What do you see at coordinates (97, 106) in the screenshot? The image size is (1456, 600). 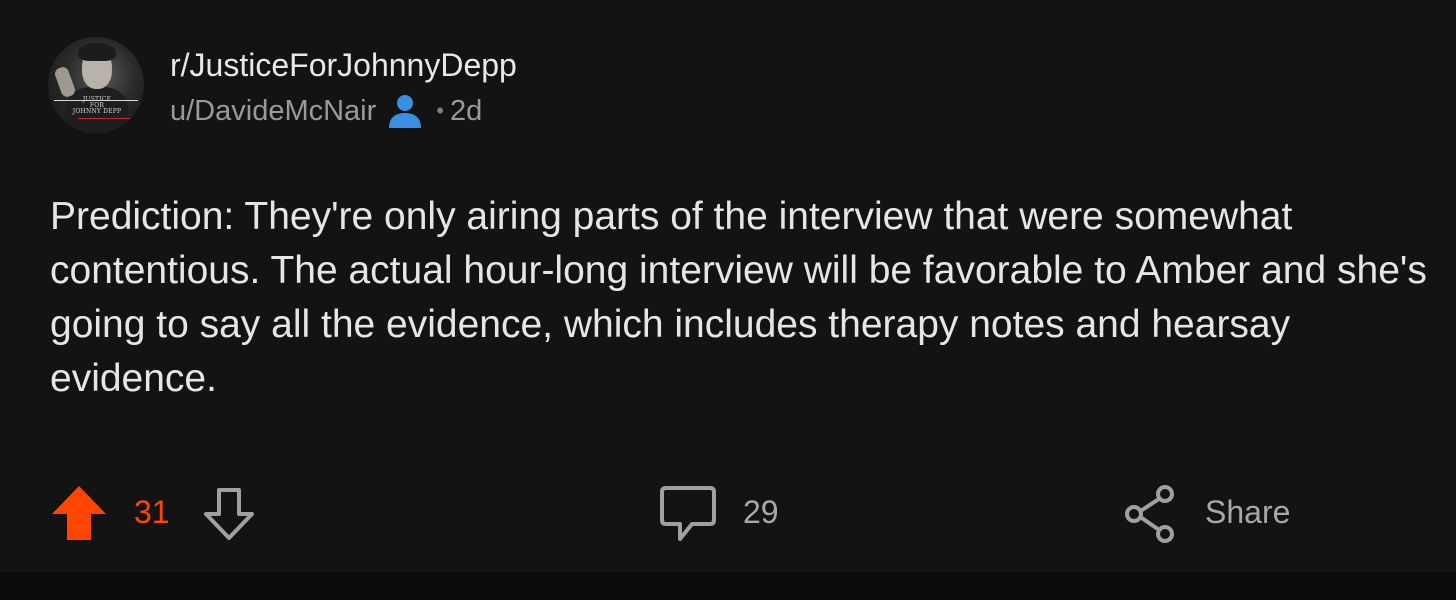 I see `avatar-logo-text: JUSTICE FOR JOHNNY DEPP` at bounding box center [97, 106].